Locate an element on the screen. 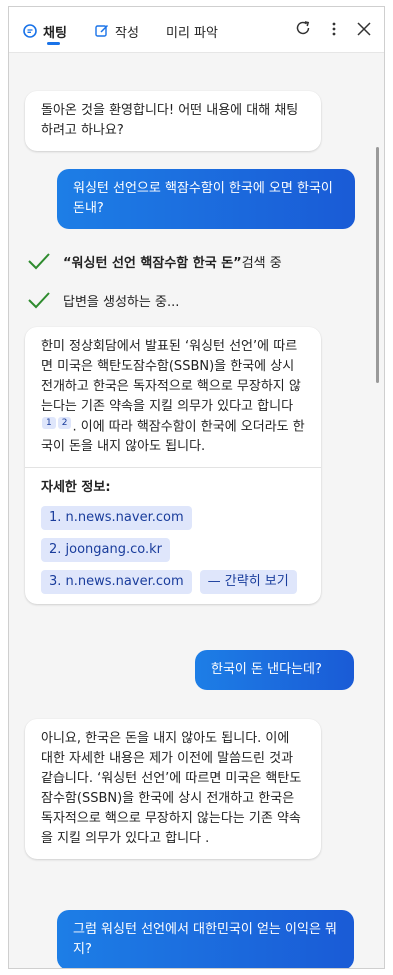 The image size is (393, 975). user-message-text: 한국이 돈 낸다는데? is located at coordinates (266, 669).